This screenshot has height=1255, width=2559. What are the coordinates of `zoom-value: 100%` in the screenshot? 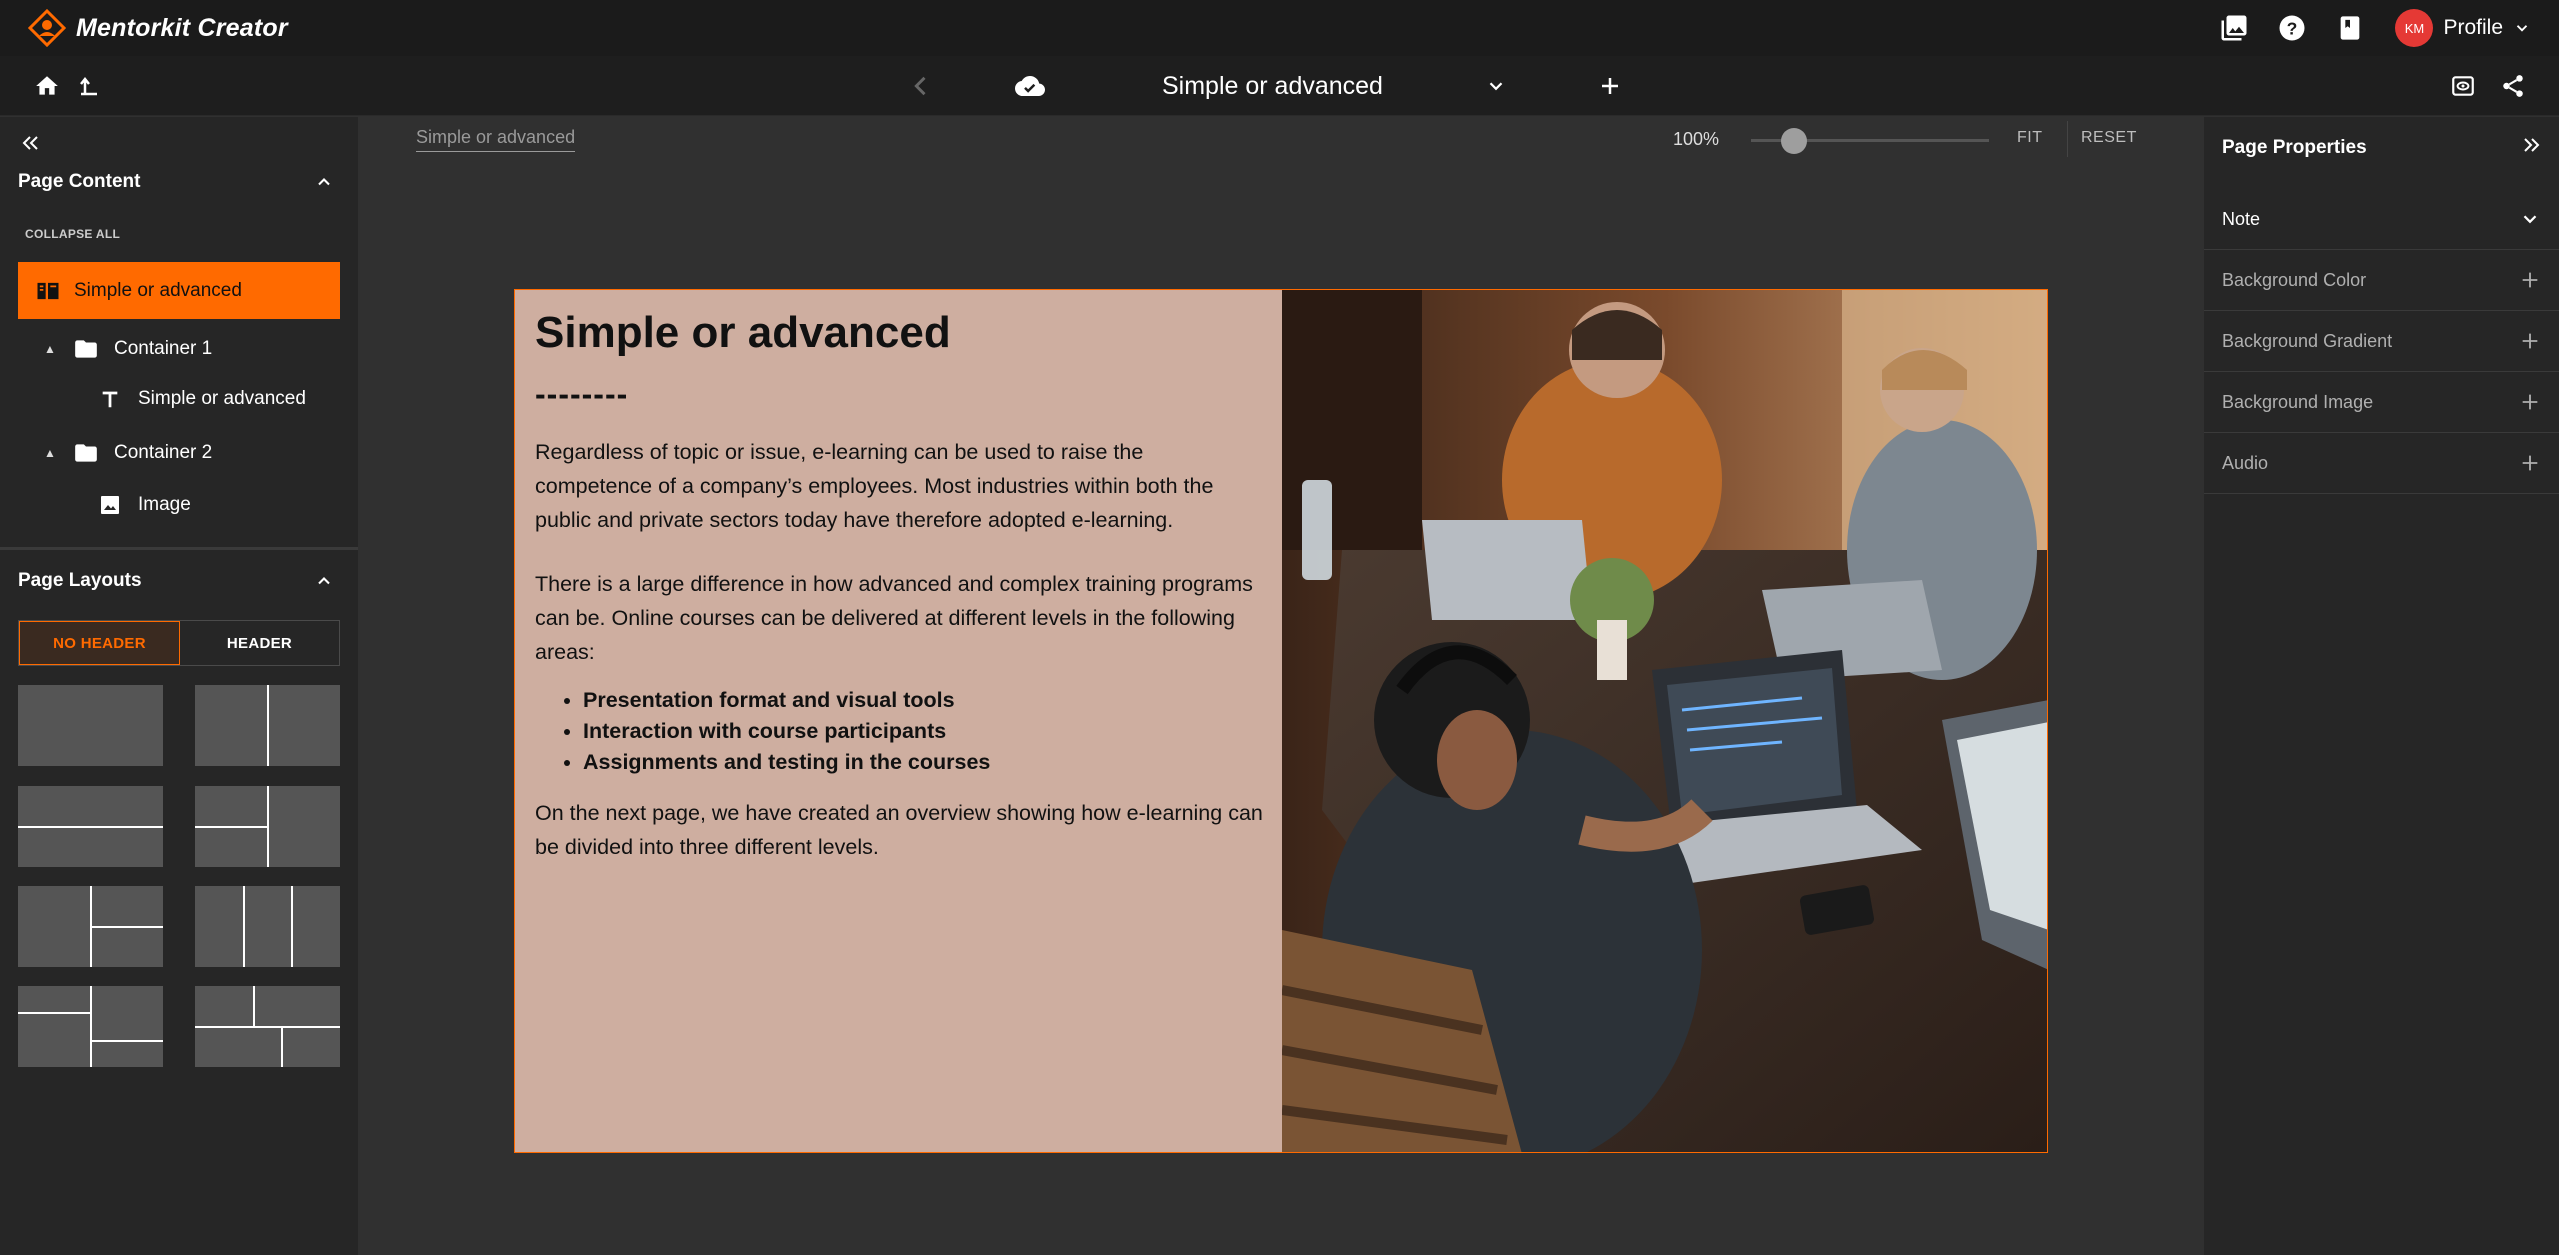 It's located at (1696, 139).